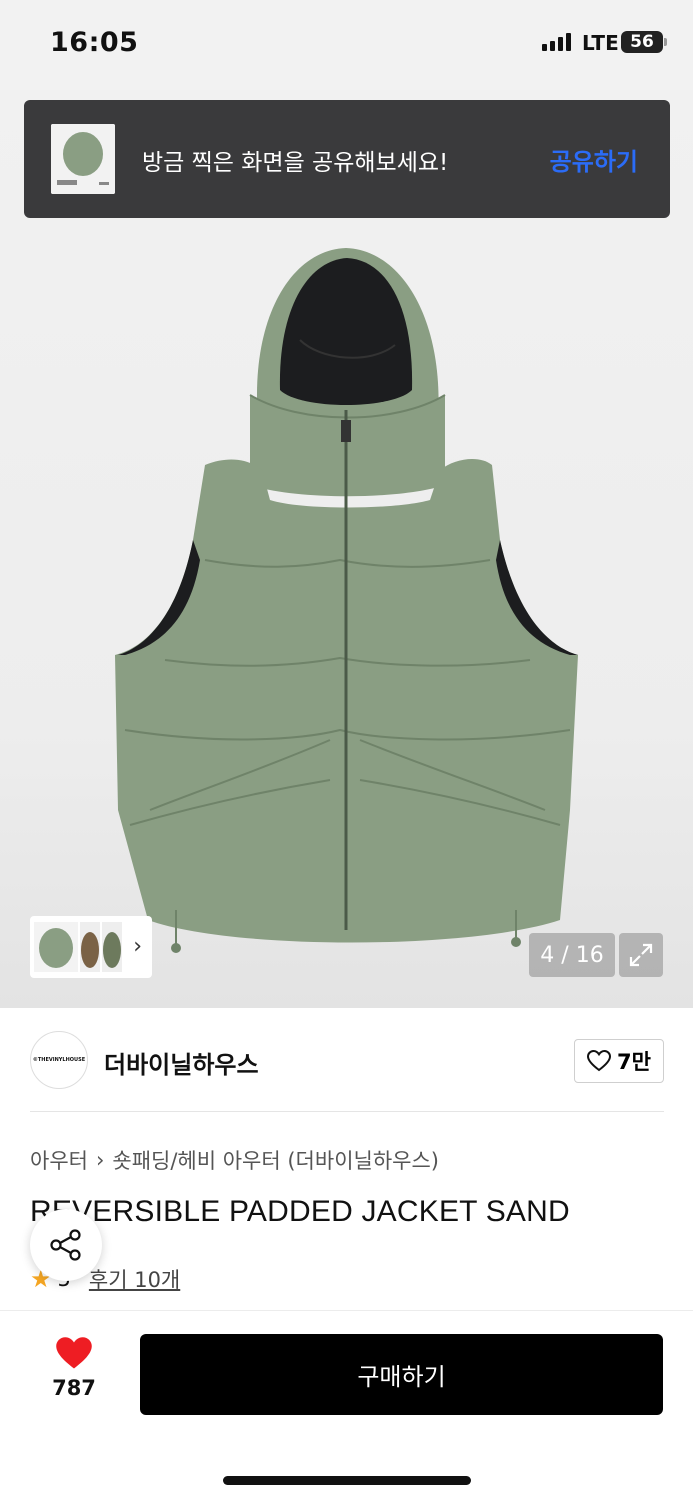  What do you see at coordinates (599, 1061) in the screenshot?
I see `heart-outline-icon` at bounding box center [599, 1061].